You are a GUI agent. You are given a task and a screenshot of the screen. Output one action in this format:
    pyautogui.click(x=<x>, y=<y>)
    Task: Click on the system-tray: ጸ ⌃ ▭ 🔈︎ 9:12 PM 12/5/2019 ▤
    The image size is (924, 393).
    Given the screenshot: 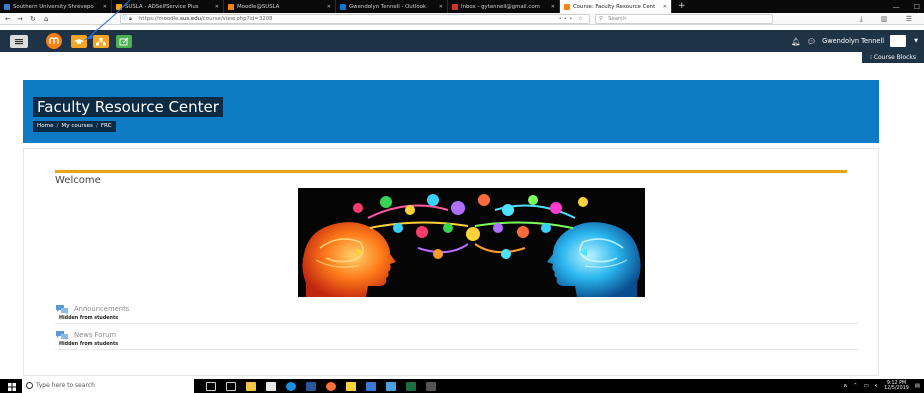 What is the action you would take?
    pyautogui.click(x=882, y=386)
    